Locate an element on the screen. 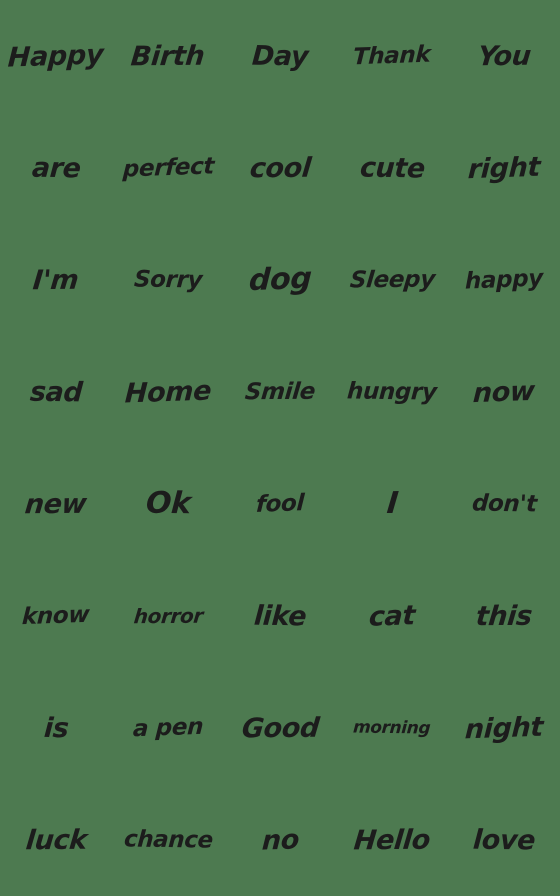 The height and width of the screenshot is (896, 560). emoji-word-label: fool is located at coordinates (280, 503).